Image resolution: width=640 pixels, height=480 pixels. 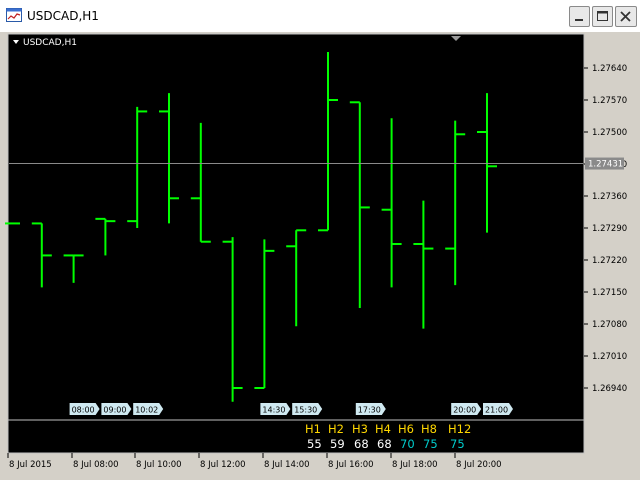 What do you see at coordinates (313, 429) in the screenshot?
I see `indicator-header: H1` at bounding box center [313, 429].